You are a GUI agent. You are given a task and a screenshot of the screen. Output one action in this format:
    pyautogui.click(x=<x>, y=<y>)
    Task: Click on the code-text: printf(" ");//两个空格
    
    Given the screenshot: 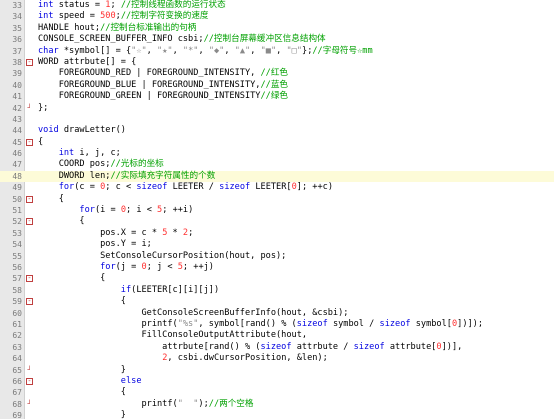 What is the action you would take?
    pyautogui.click(x=145, y=404)
    